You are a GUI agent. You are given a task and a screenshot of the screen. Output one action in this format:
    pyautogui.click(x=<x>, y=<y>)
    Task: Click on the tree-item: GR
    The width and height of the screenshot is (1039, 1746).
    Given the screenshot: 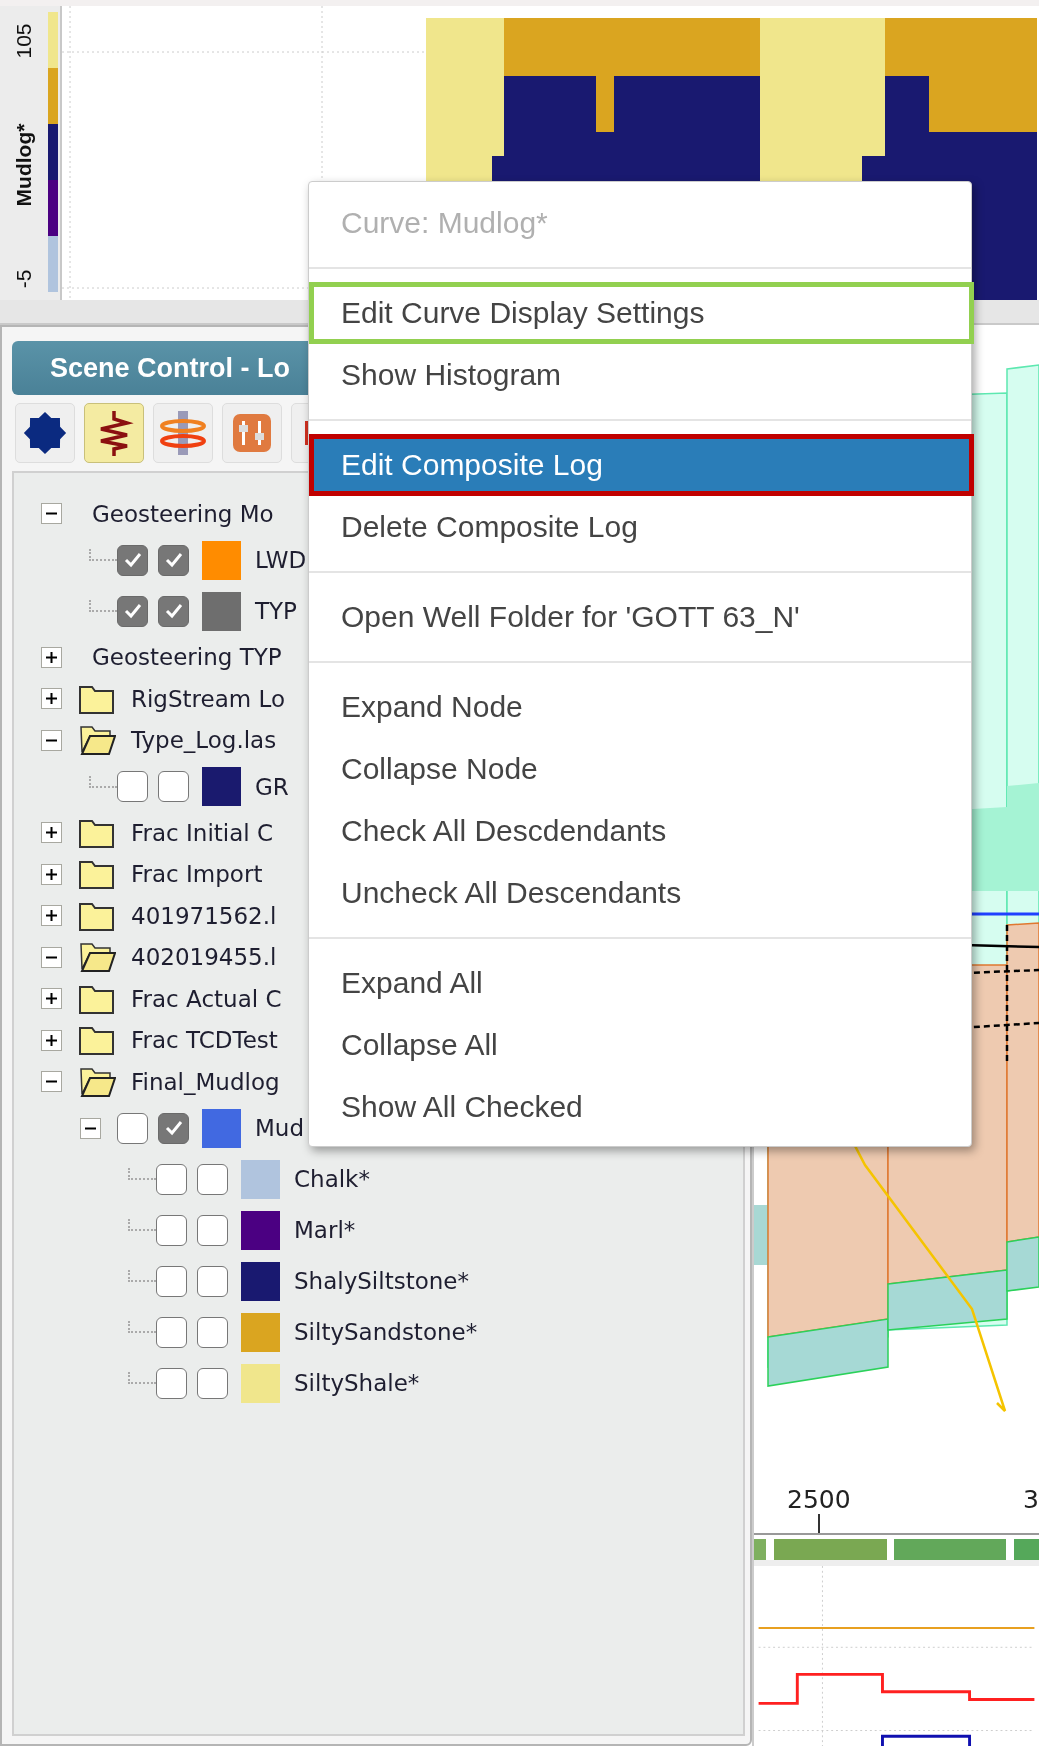 What is the action you would take?
    pyautogui.click(x=272, y=786)
    